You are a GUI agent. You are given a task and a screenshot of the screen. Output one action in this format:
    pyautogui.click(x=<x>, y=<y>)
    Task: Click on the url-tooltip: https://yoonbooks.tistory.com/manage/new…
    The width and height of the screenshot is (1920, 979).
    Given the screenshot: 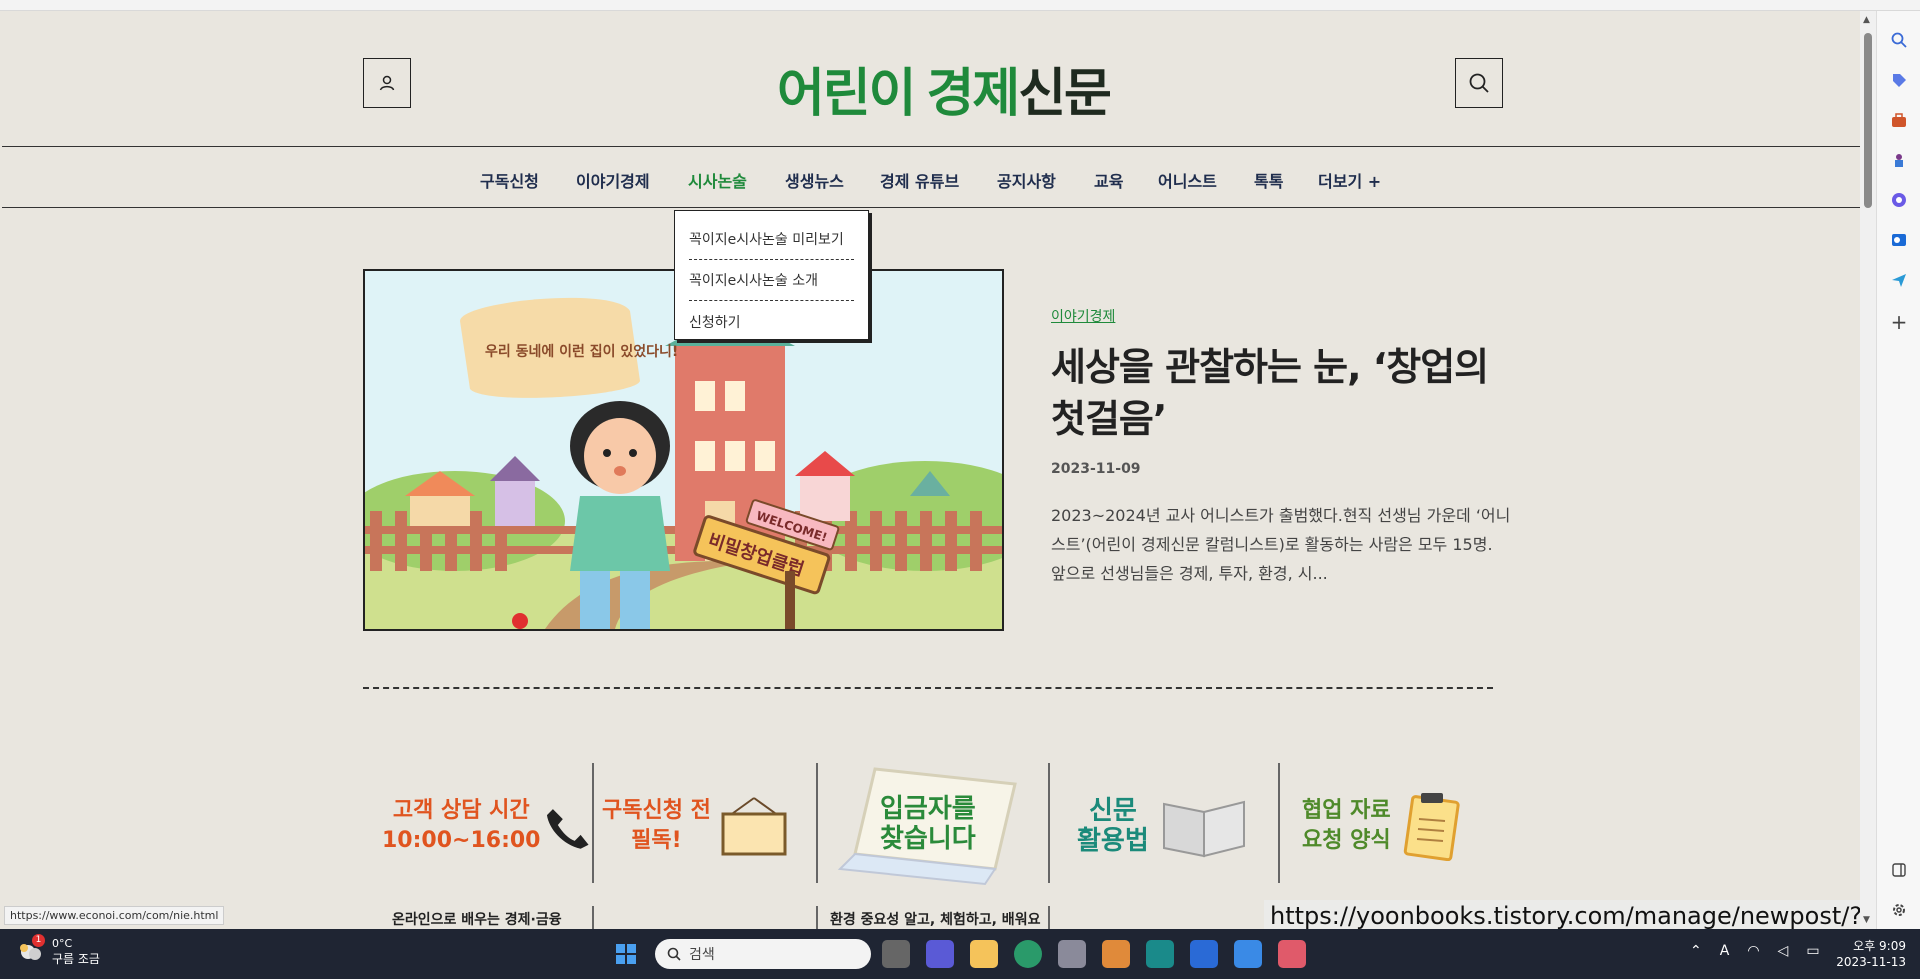 What is the action you would take?
    pyautogui.click(x=1592, y=916)
    